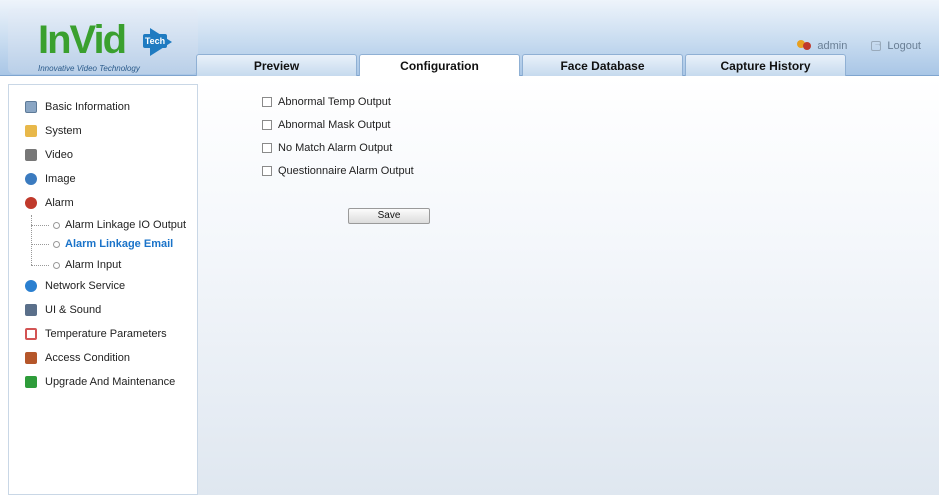 The width and height of the screenshot is (939, 495). I want to click on option-no-match-alarm-output: No Match Alarm Output, so click(327, 148).